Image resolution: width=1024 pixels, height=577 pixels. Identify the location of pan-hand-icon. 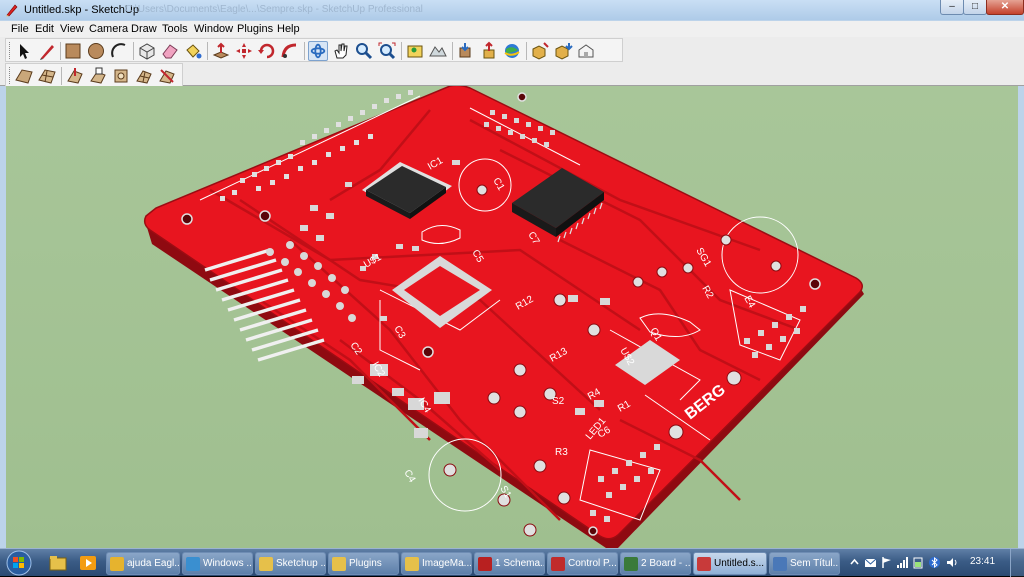
(341, 51).